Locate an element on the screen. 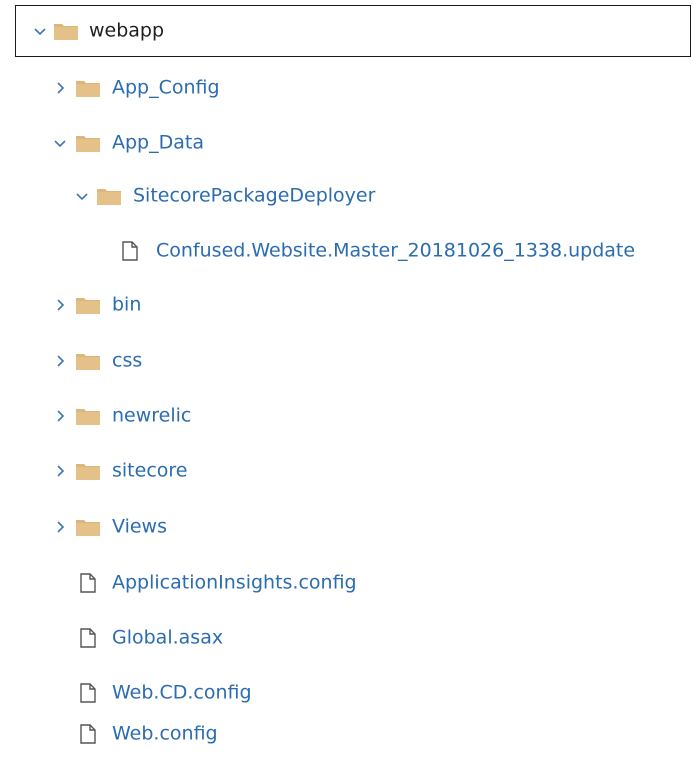 The image size is (693, 762). tree-item-app-data: App_Data is located at coordinates (346, 143).